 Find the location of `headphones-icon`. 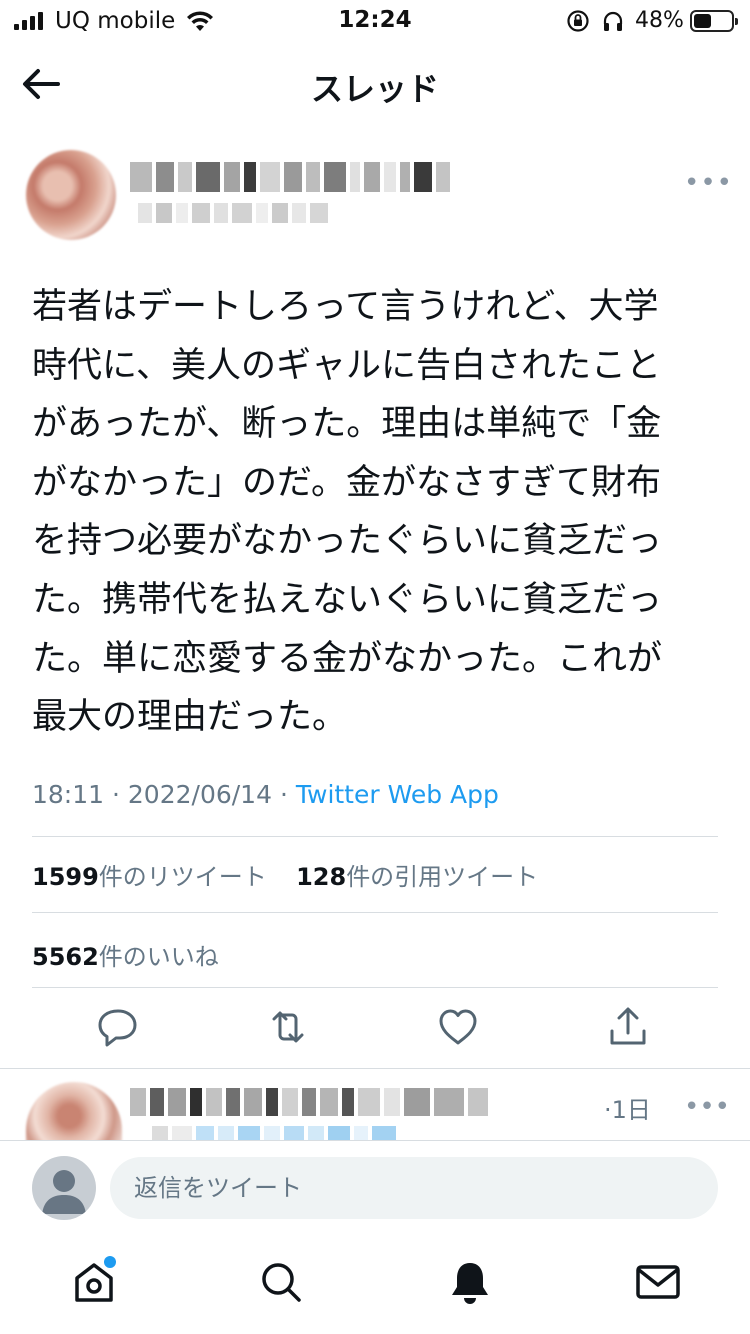

headphones-icon is located at coordinates (613, 21).